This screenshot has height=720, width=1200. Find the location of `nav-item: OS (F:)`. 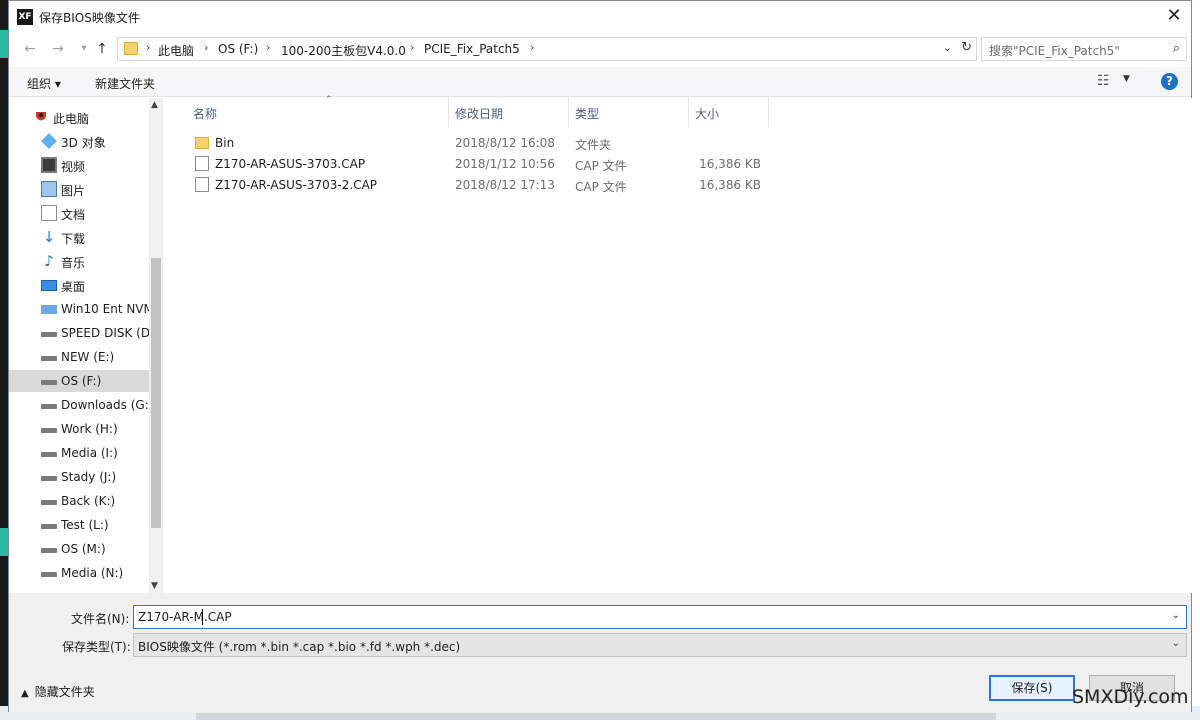

nav-item: OS (F:) is located at coordinates (79, 381).